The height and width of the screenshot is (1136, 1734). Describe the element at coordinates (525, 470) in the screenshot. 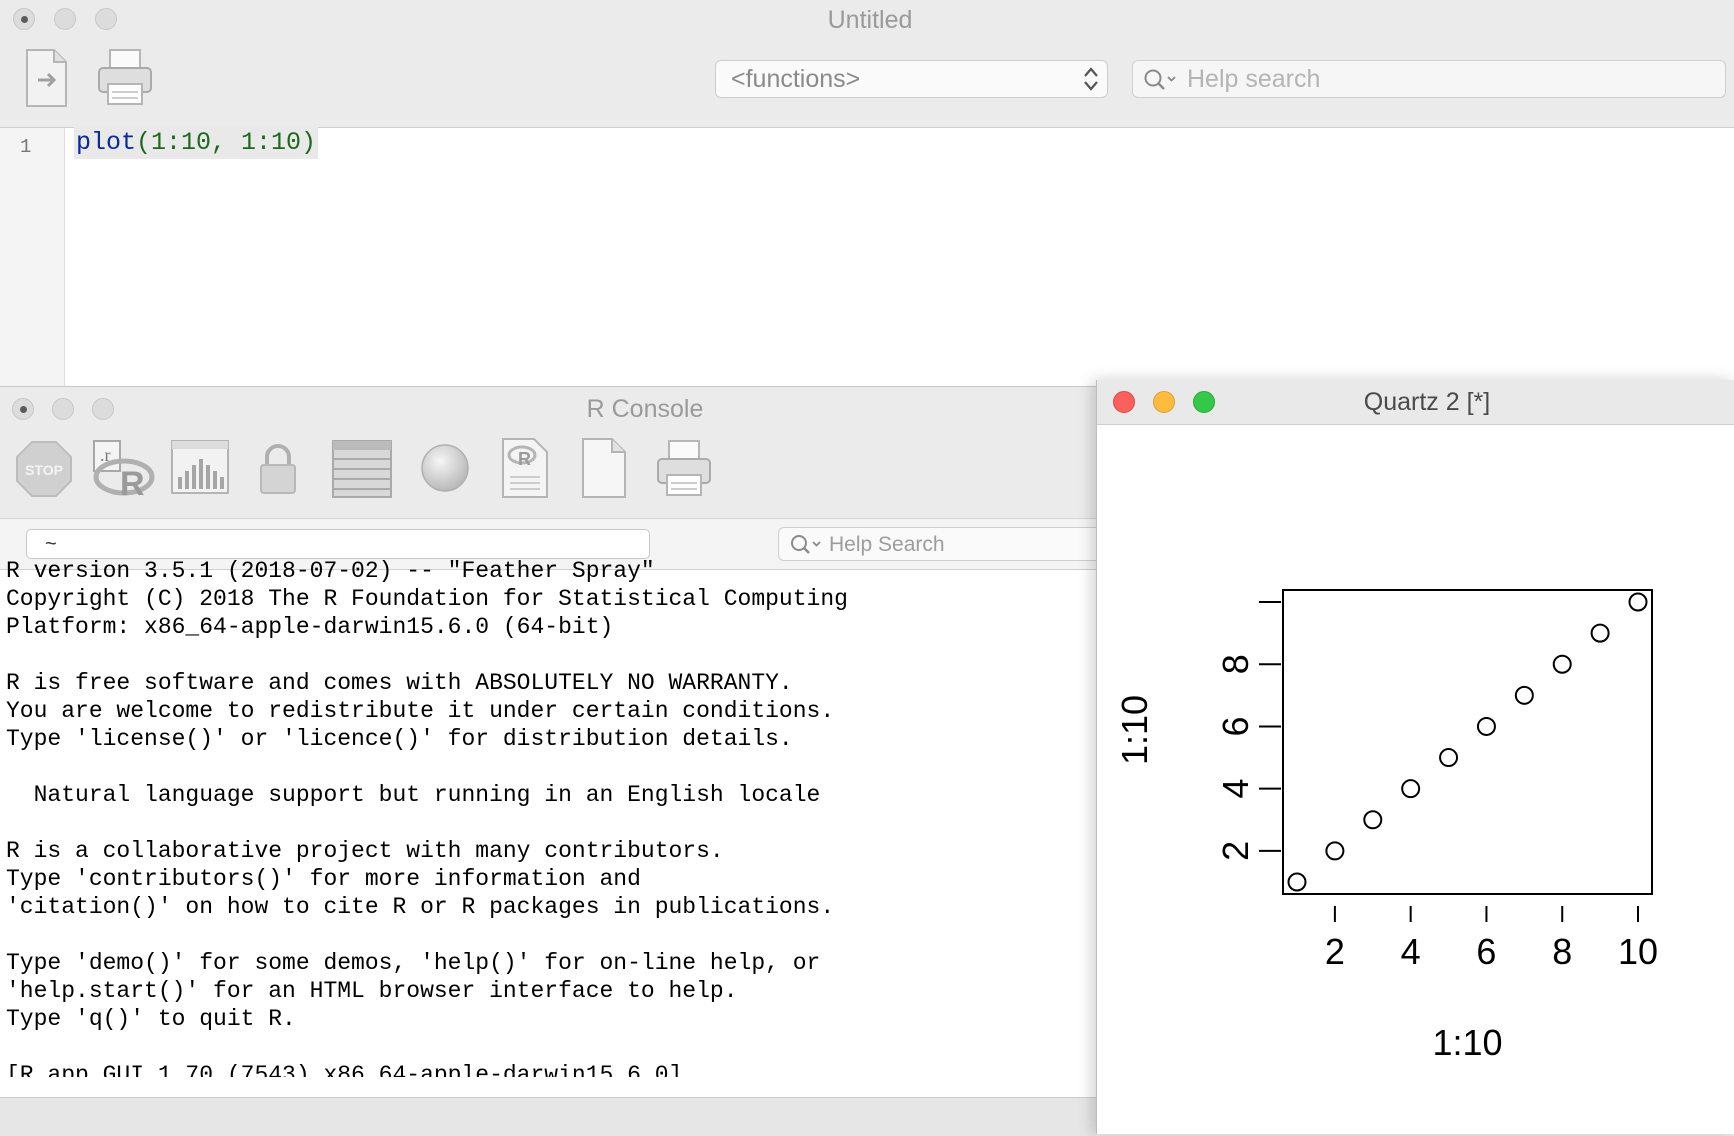

I see `r-document-icon: R` at that location.